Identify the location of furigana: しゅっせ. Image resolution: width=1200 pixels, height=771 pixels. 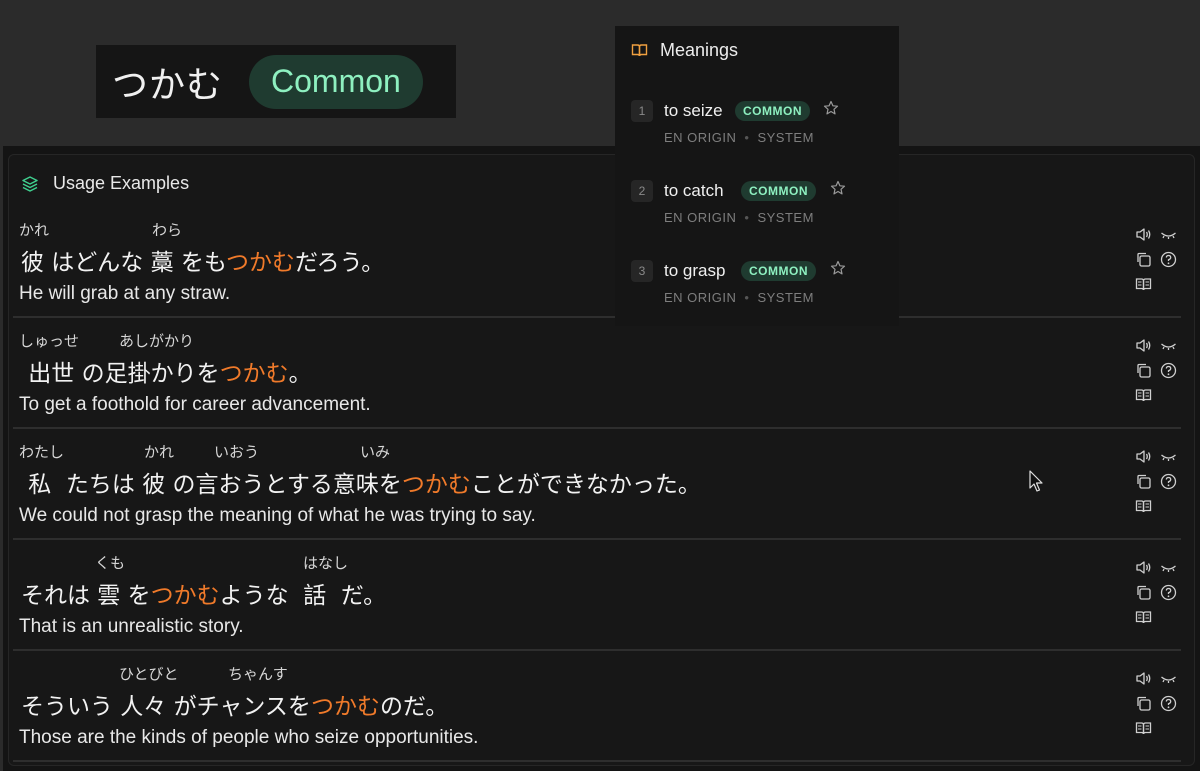
(49, 341).